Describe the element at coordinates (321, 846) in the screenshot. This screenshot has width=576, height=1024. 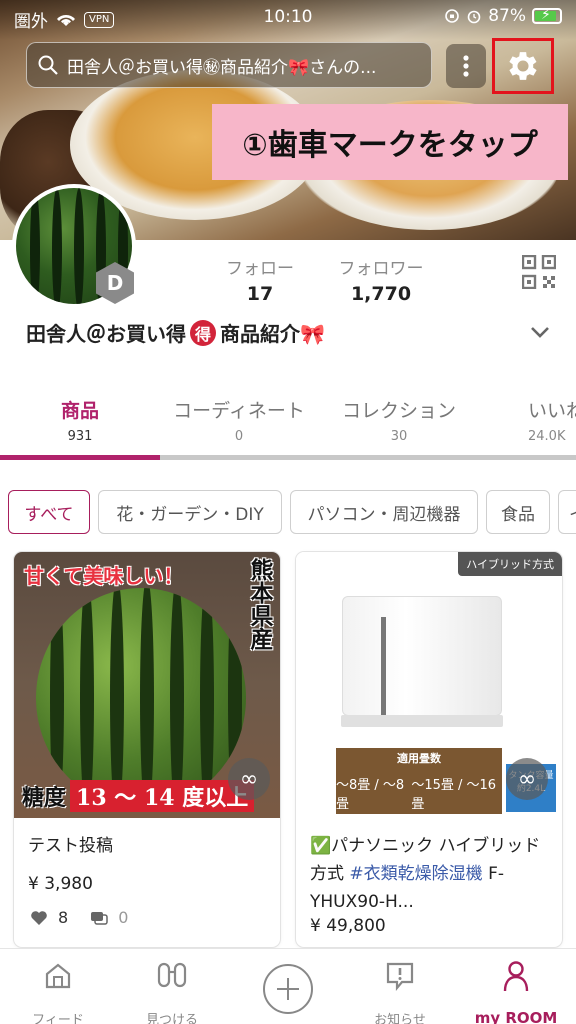
I see `check-icon: ✅` at that location.